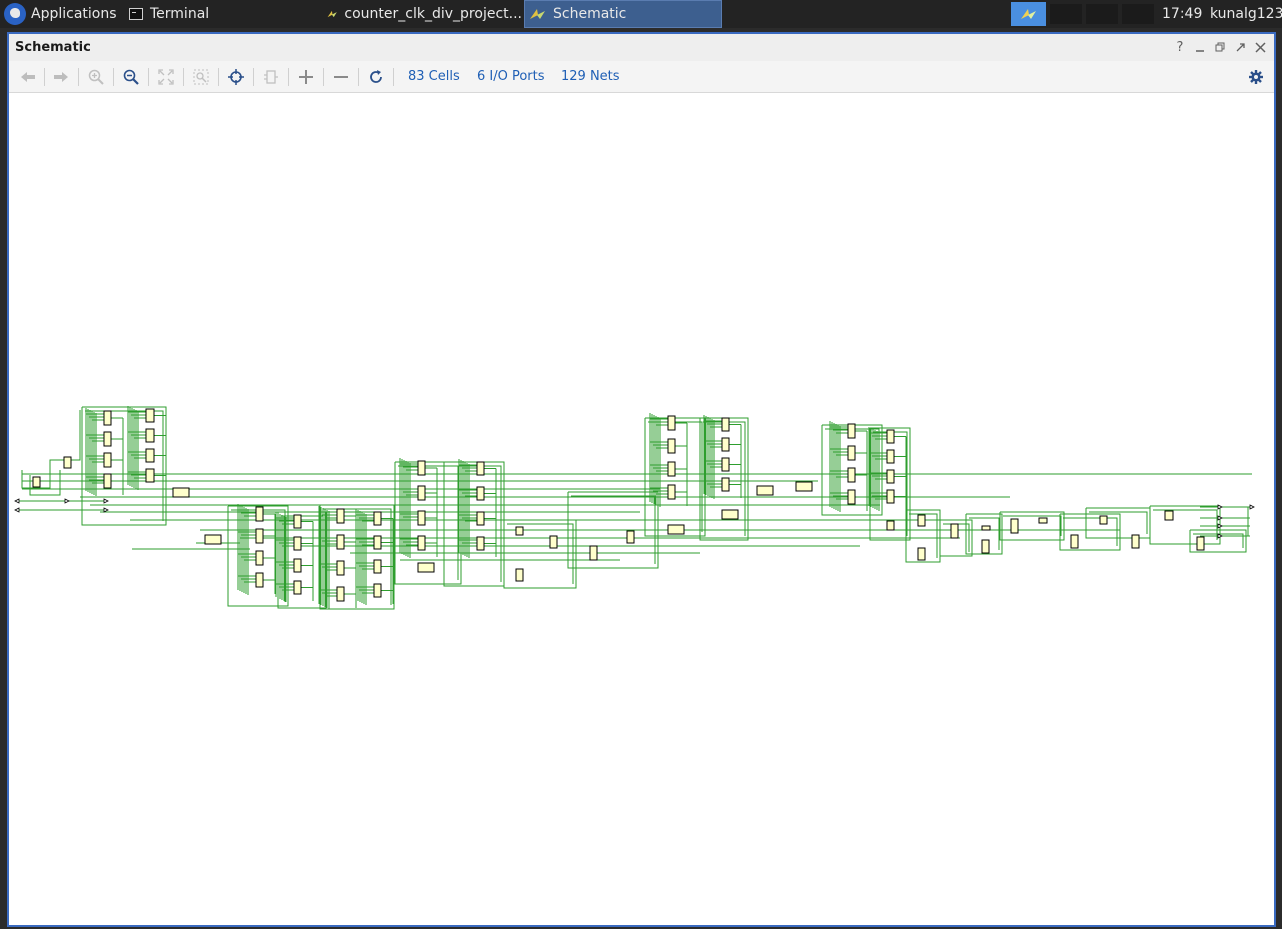 The width and height of the screenshot is (1282, 929). Describe the element at coordinates (306, 77) in the screenshot. I see `expand-icon` at that location.